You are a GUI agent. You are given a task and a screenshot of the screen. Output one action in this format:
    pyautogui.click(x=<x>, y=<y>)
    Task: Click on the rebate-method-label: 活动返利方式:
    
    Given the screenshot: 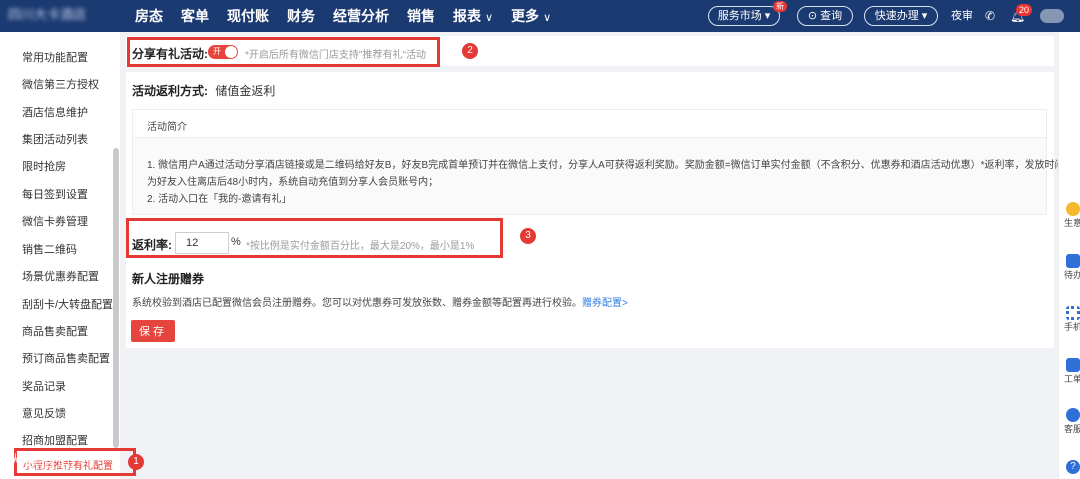 What is the action you would take?
    pyautogui.click(x=170, y=91)
    